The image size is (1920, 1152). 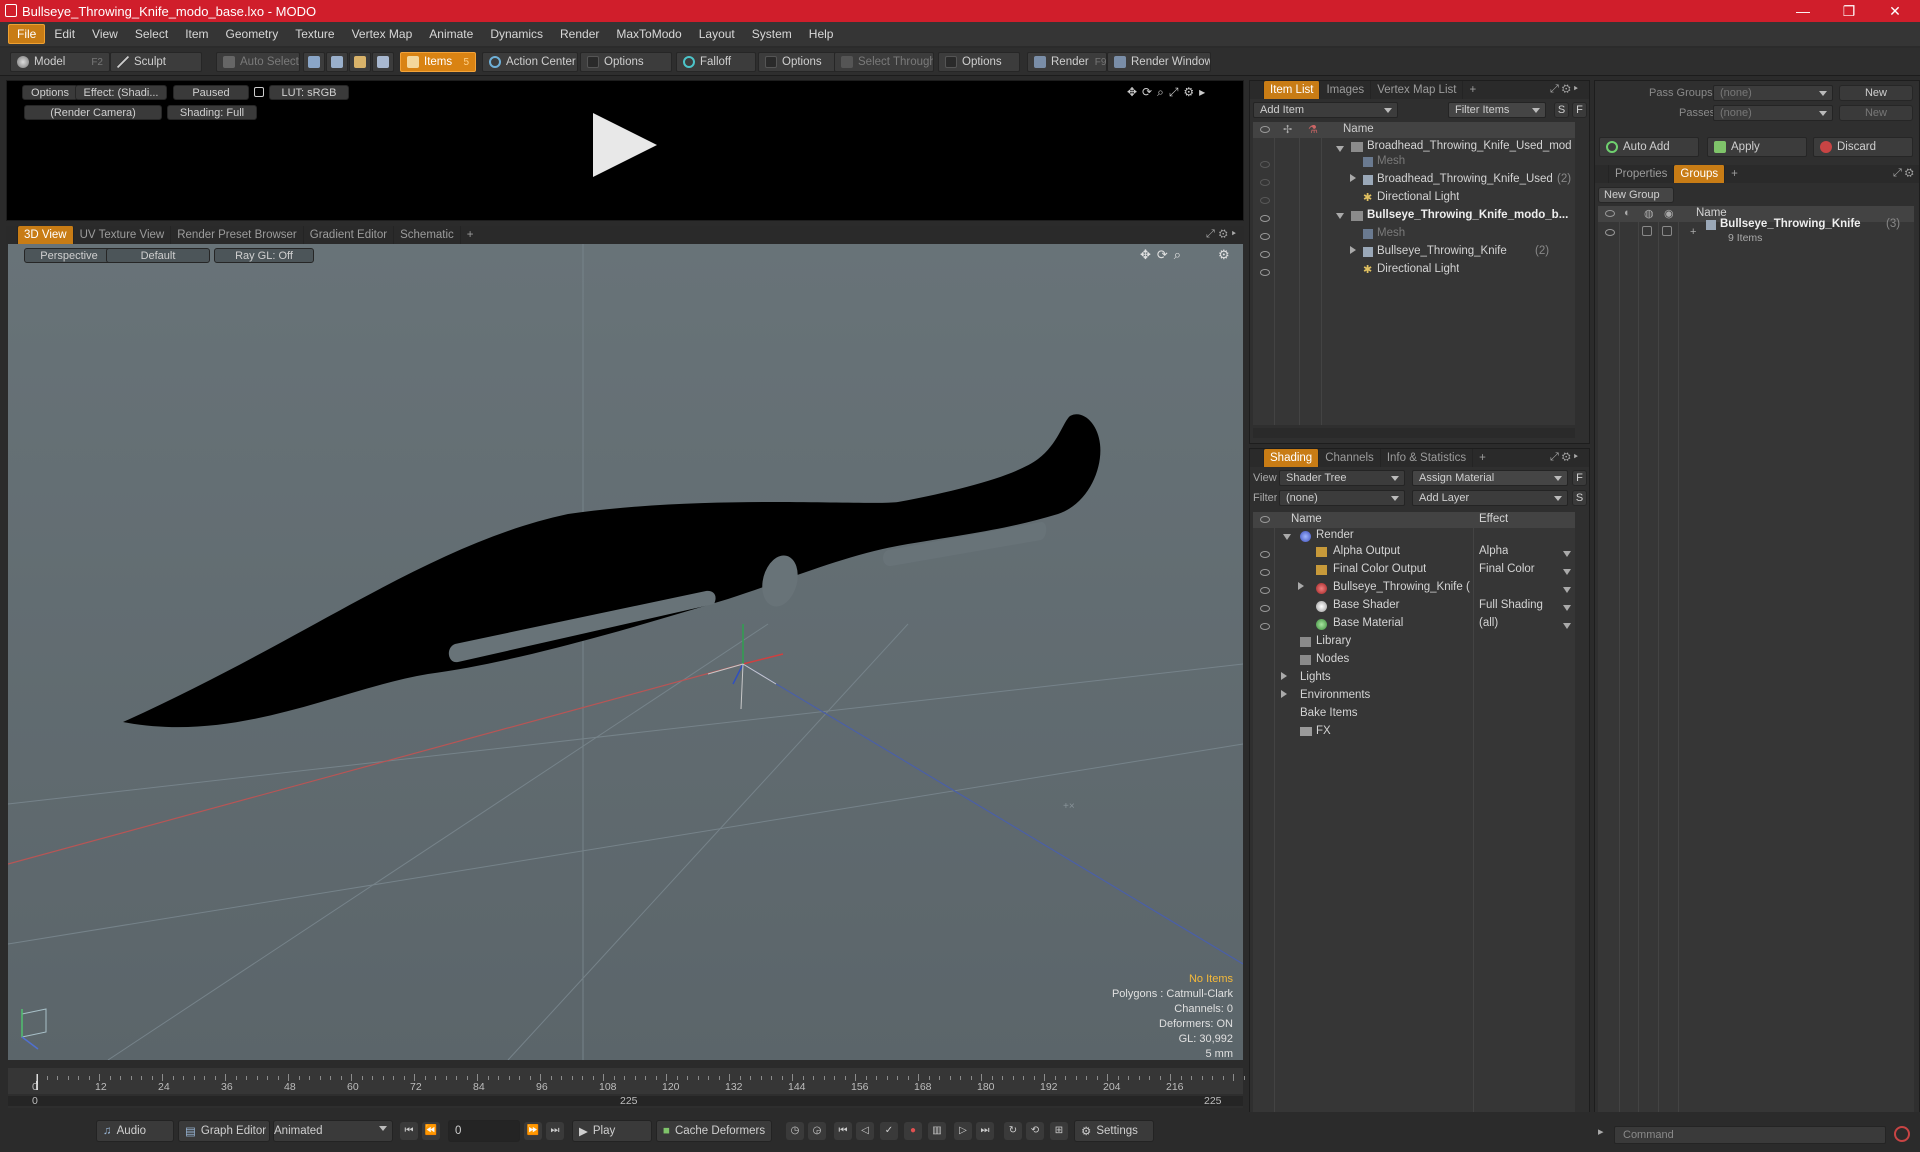 I want to click on itemlist-panel-tools-icon: ⤢⚙▸, so click(x=1565, y=89).